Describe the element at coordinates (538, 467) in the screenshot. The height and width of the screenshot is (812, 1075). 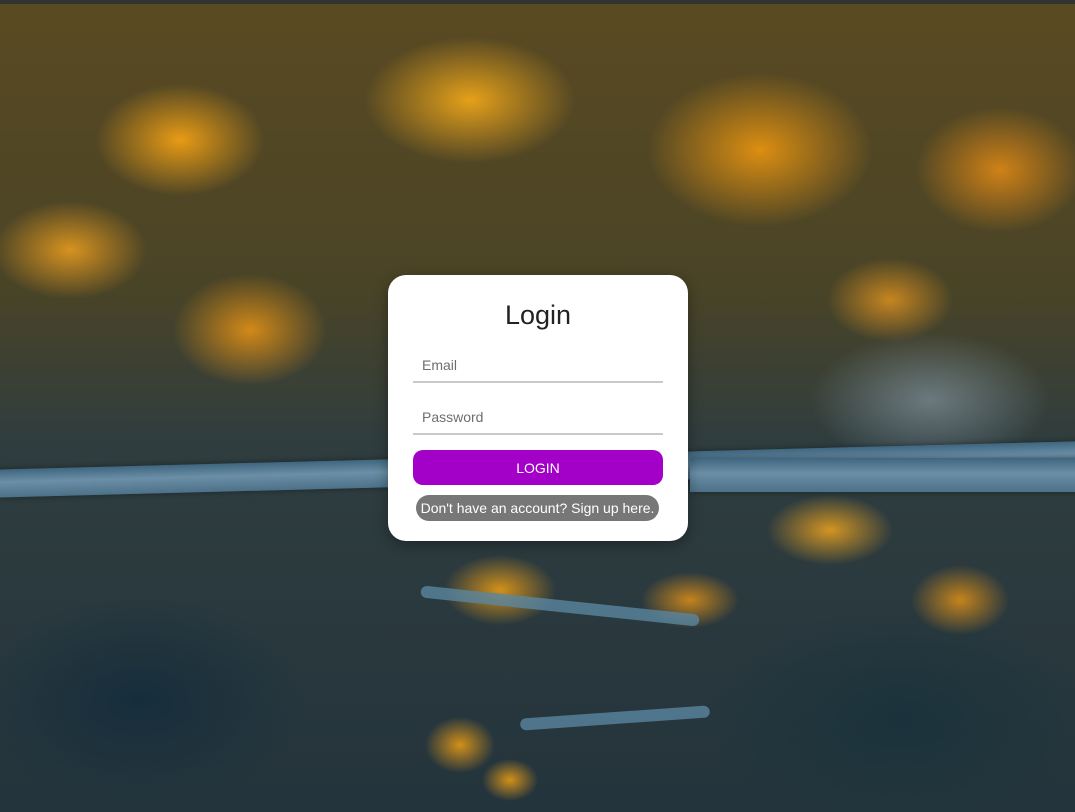
I see `login-button: LOGIN` at that location.